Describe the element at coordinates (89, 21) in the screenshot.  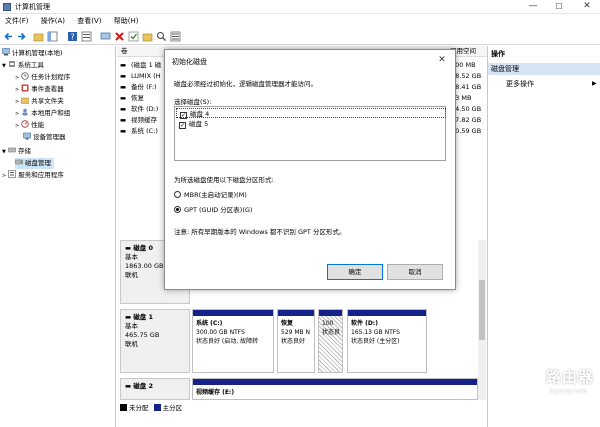
I see `menu-view: 查看(V)` at that location.